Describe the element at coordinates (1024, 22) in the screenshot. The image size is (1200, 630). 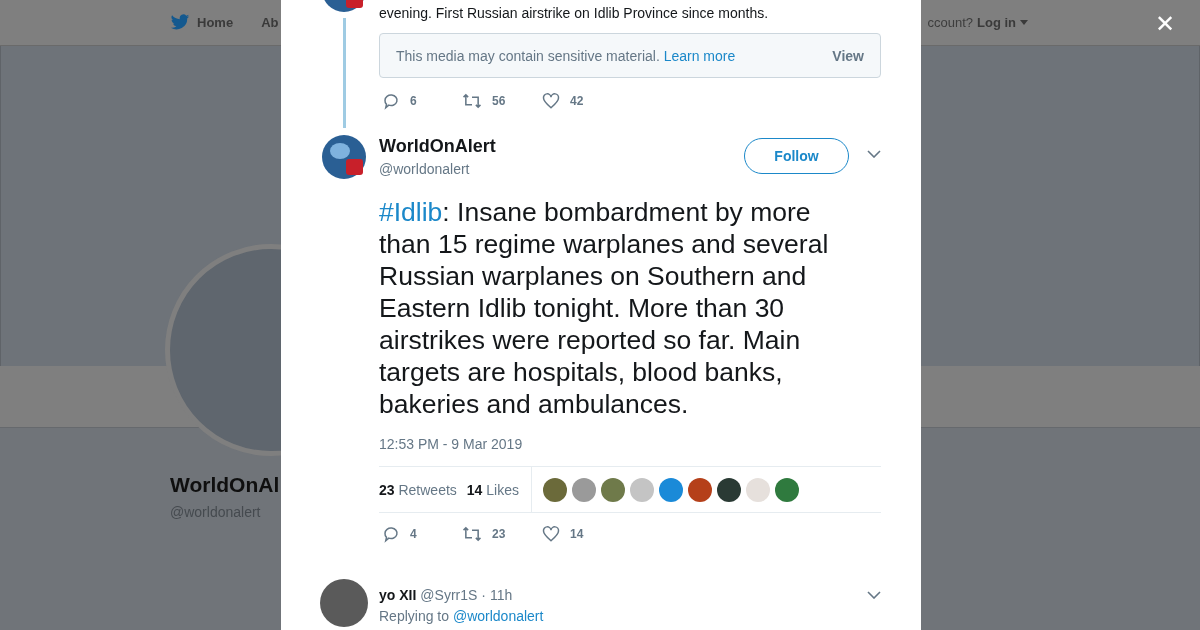
I see `caret-icon` at that location.